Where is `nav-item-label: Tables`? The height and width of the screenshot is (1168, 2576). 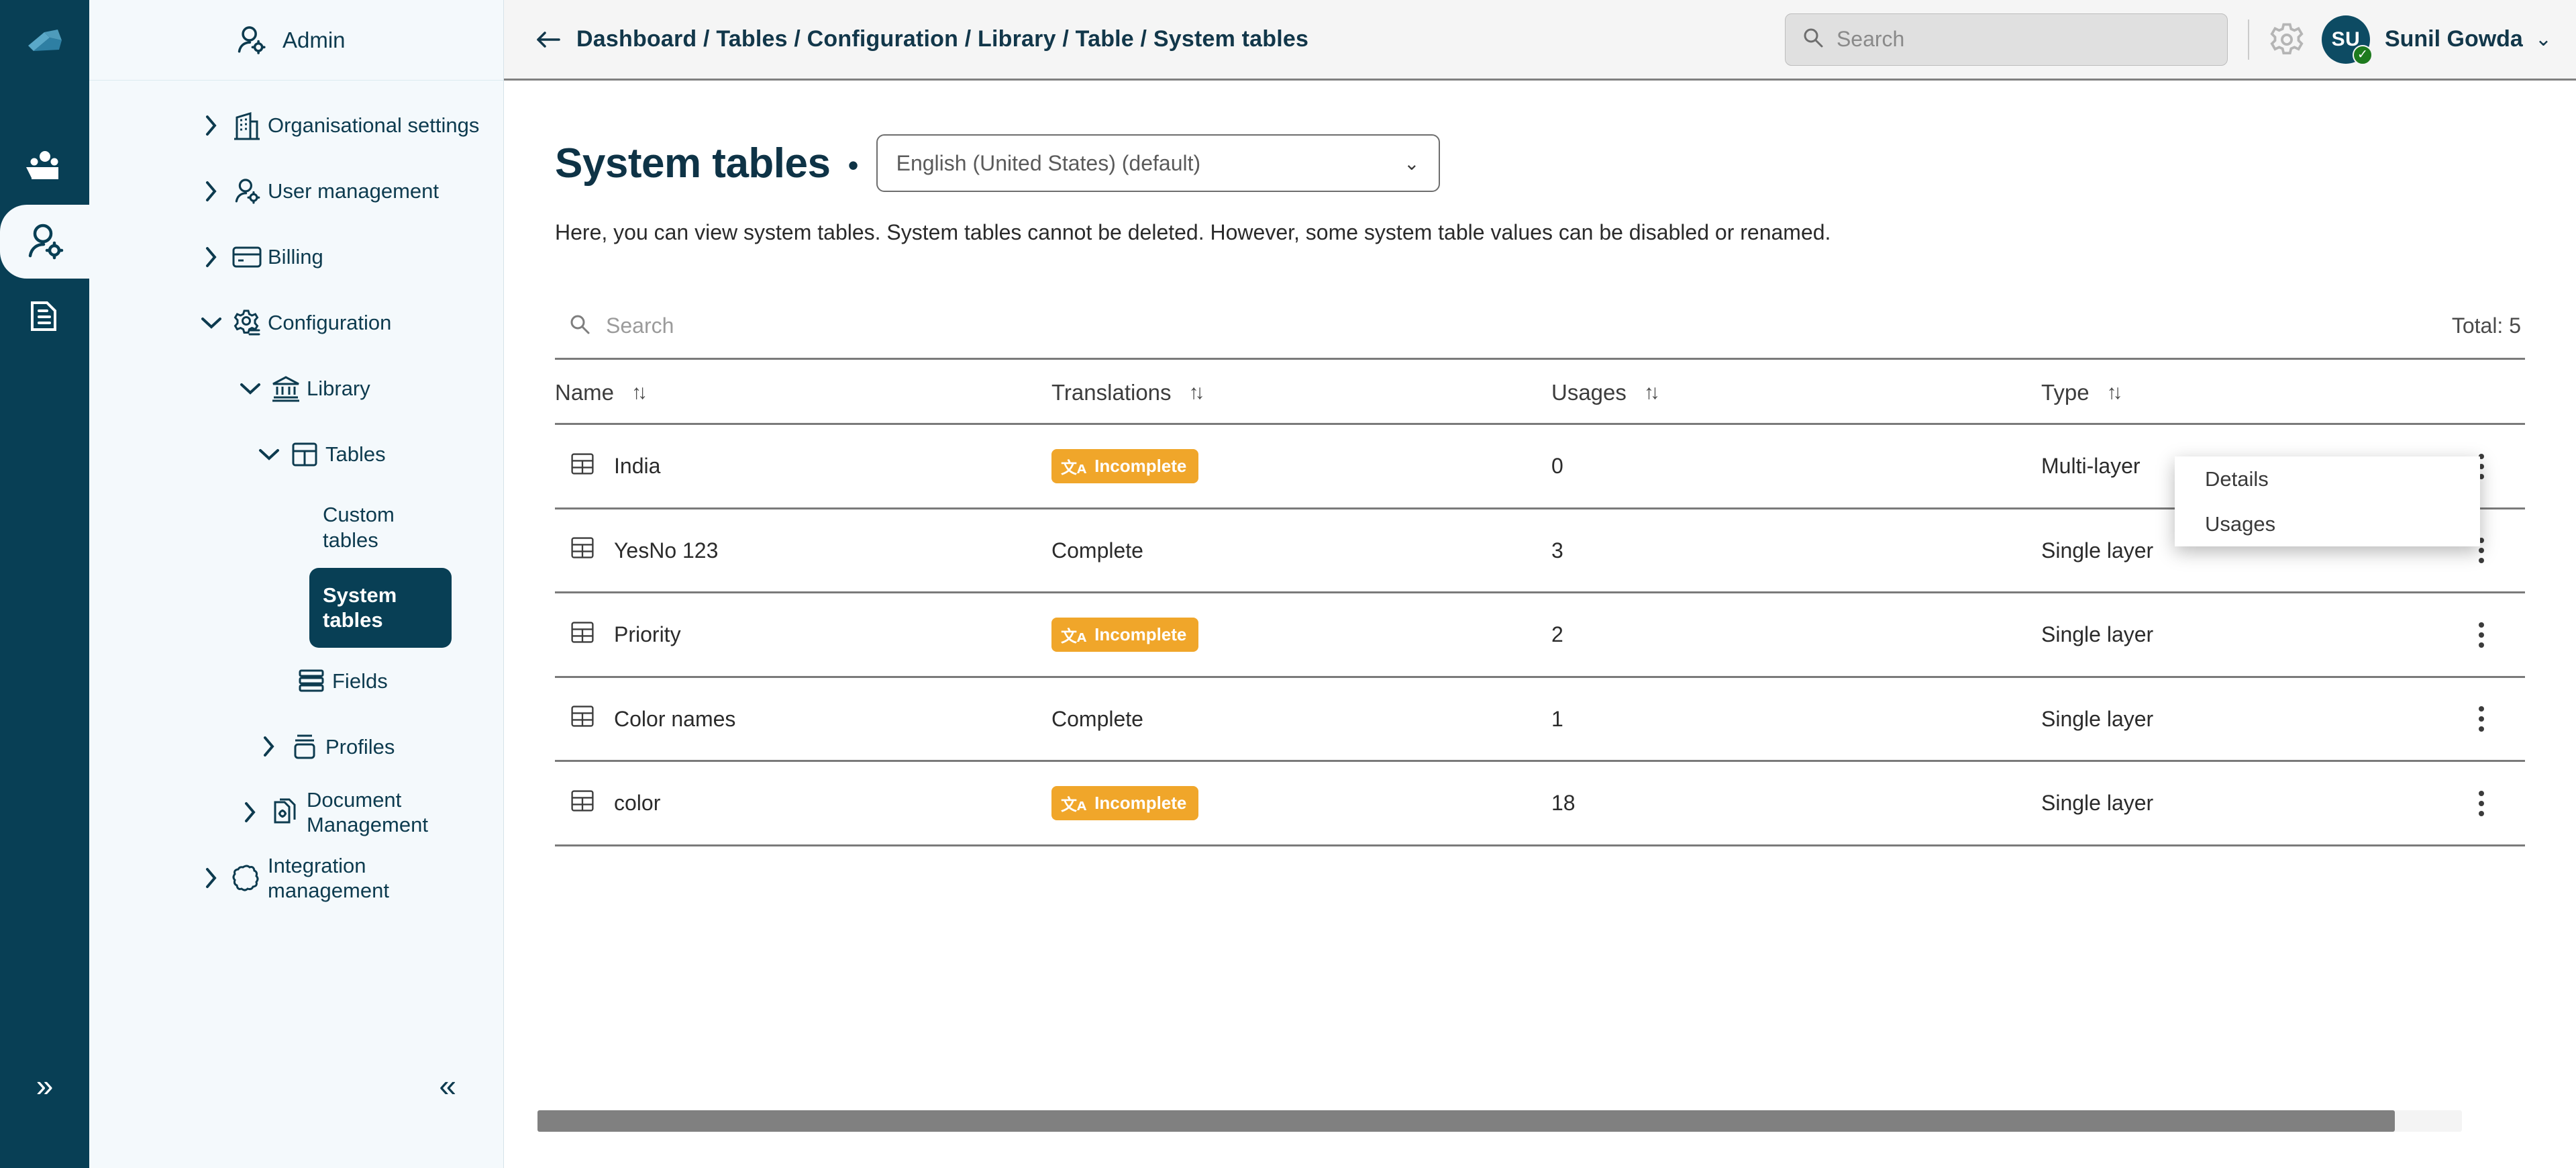
nav-item-label: Tables is located at coordinates (355, 455).